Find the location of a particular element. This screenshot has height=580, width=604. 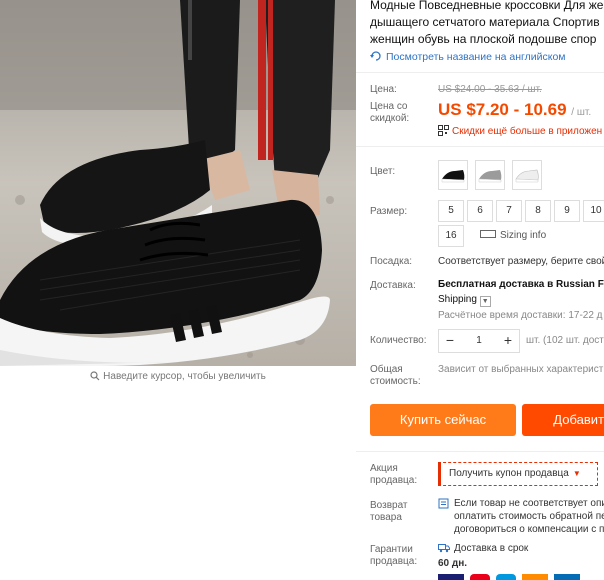

qiwi-icon is located at coordinates (535, 577).